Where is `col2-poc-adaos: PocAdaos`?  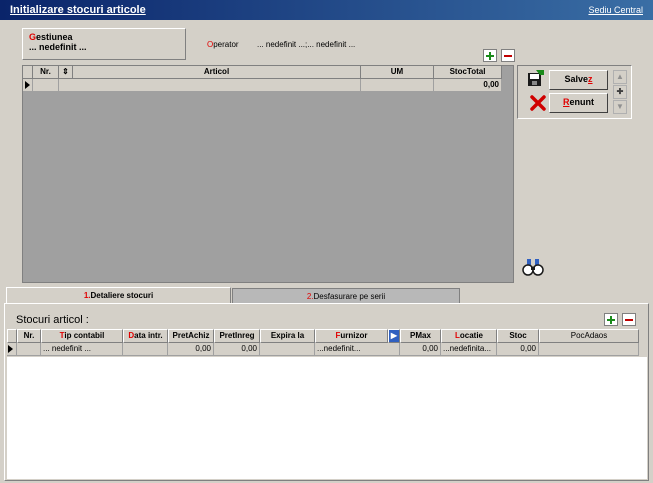
col2-poc-adaos: PocAdaos is located at coordinates (589, 336).